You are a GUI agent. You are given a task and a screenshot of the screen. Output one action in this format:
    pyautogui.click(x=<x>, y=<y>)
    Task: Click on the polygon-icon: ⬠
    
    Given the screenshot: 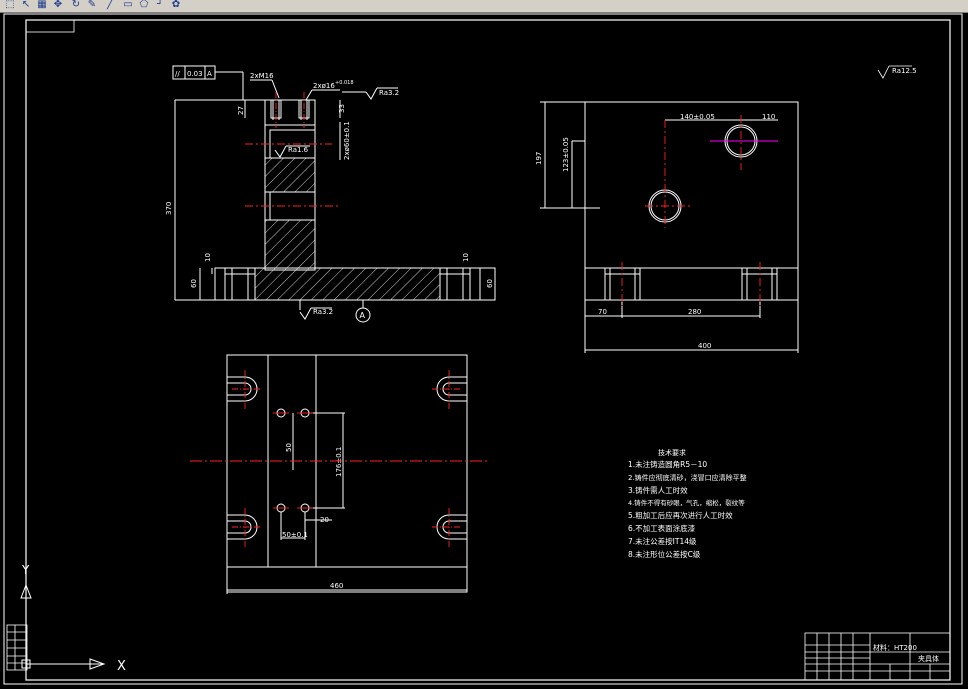 What is the action you would take?
    pyautogui.click(x=144, y=5)
    